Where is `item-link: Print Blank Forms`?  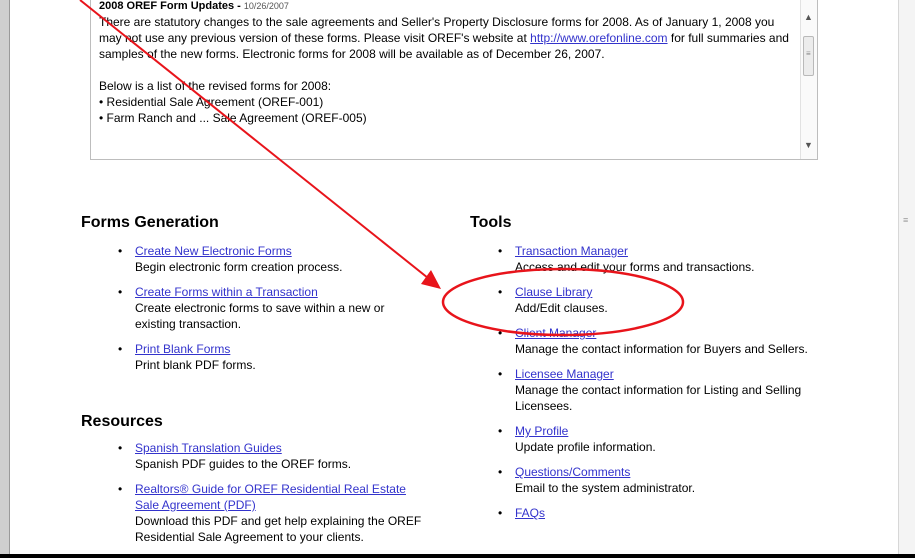 item-link: Print Blank Forms is located at coordinates (277, 349).